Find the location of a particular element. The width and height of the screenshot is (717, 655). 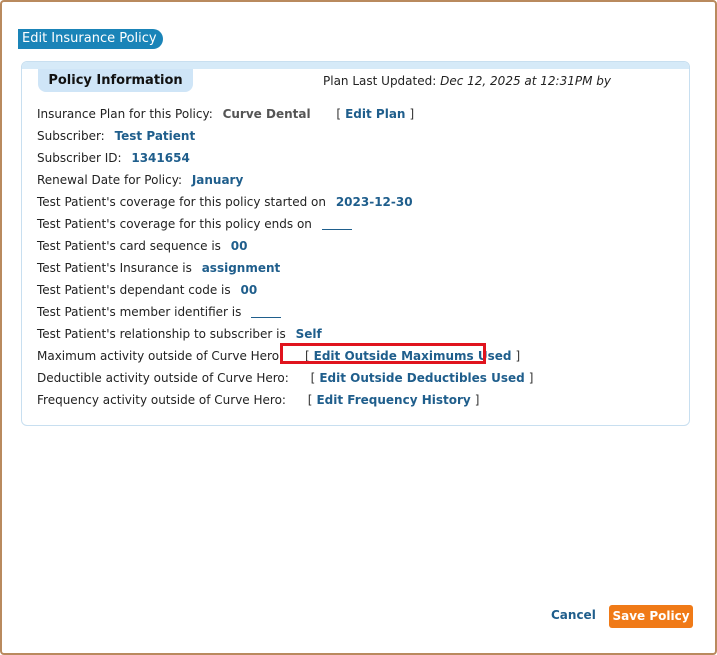

renewal-label: Renewal Date for Policy: is located at coordinates (109, 180).